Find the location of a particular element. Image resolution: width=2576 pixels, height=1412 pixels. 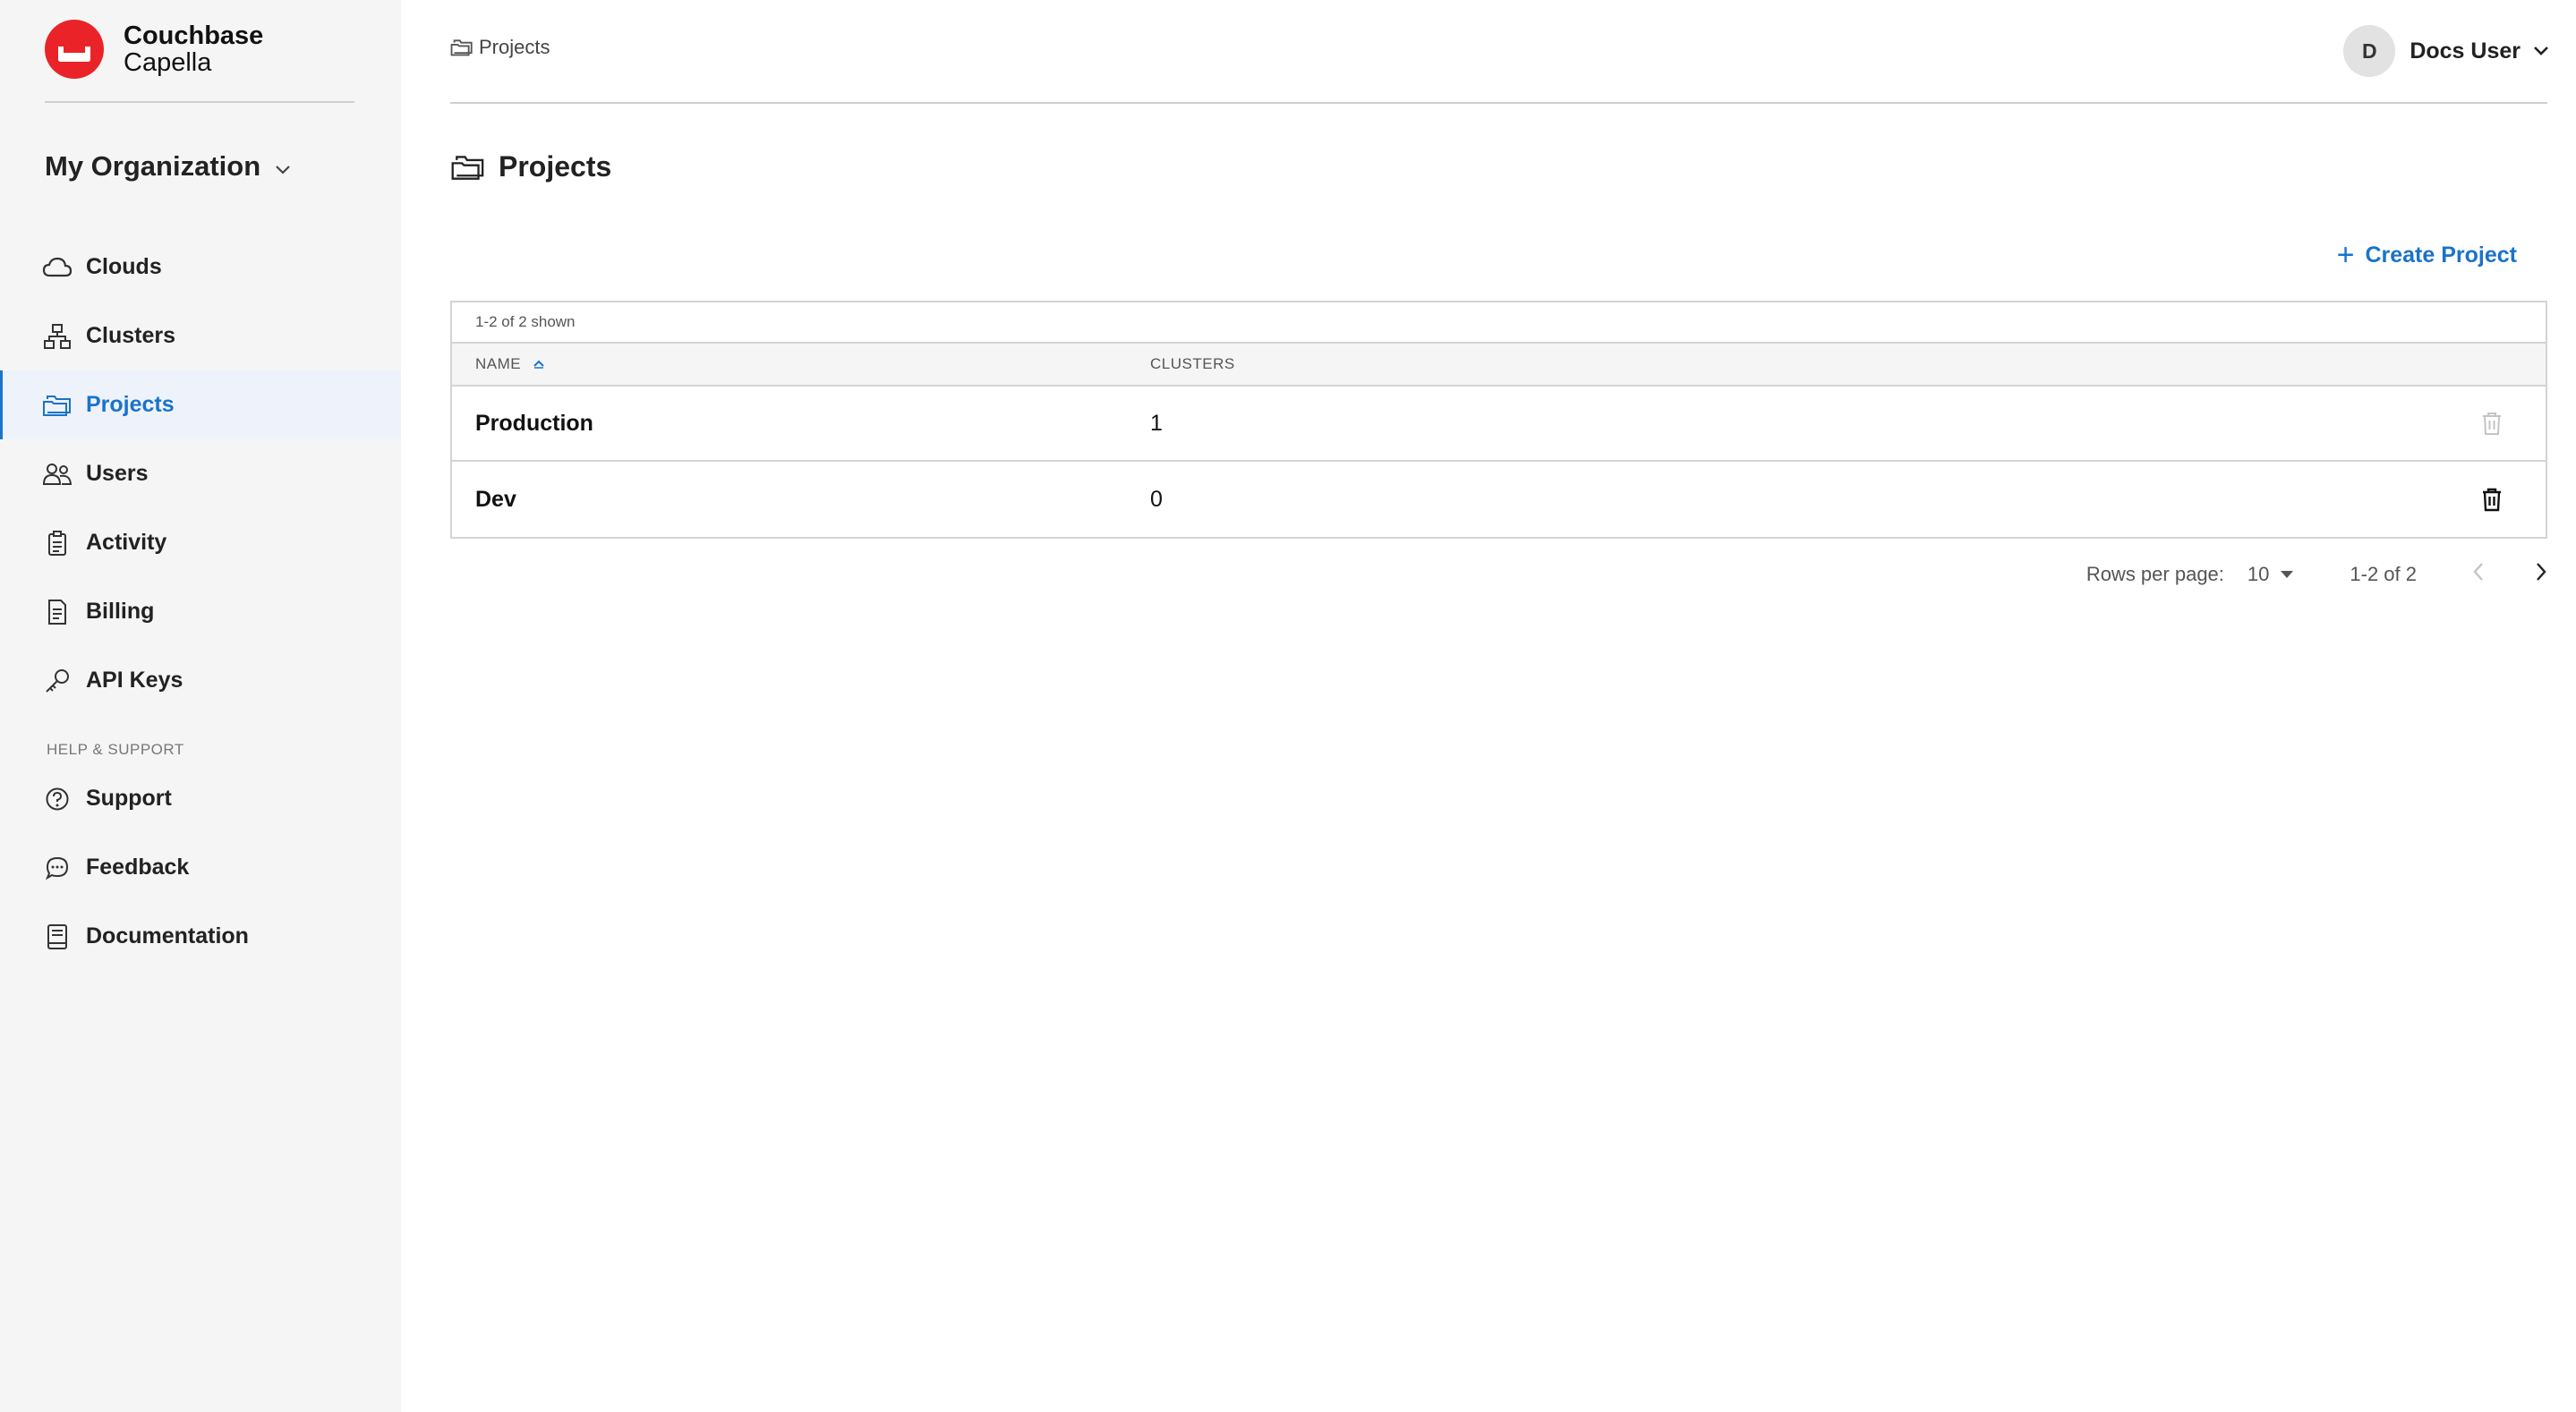

help-nav: Support Feedback Documentation is located at coordinates (200, 868).